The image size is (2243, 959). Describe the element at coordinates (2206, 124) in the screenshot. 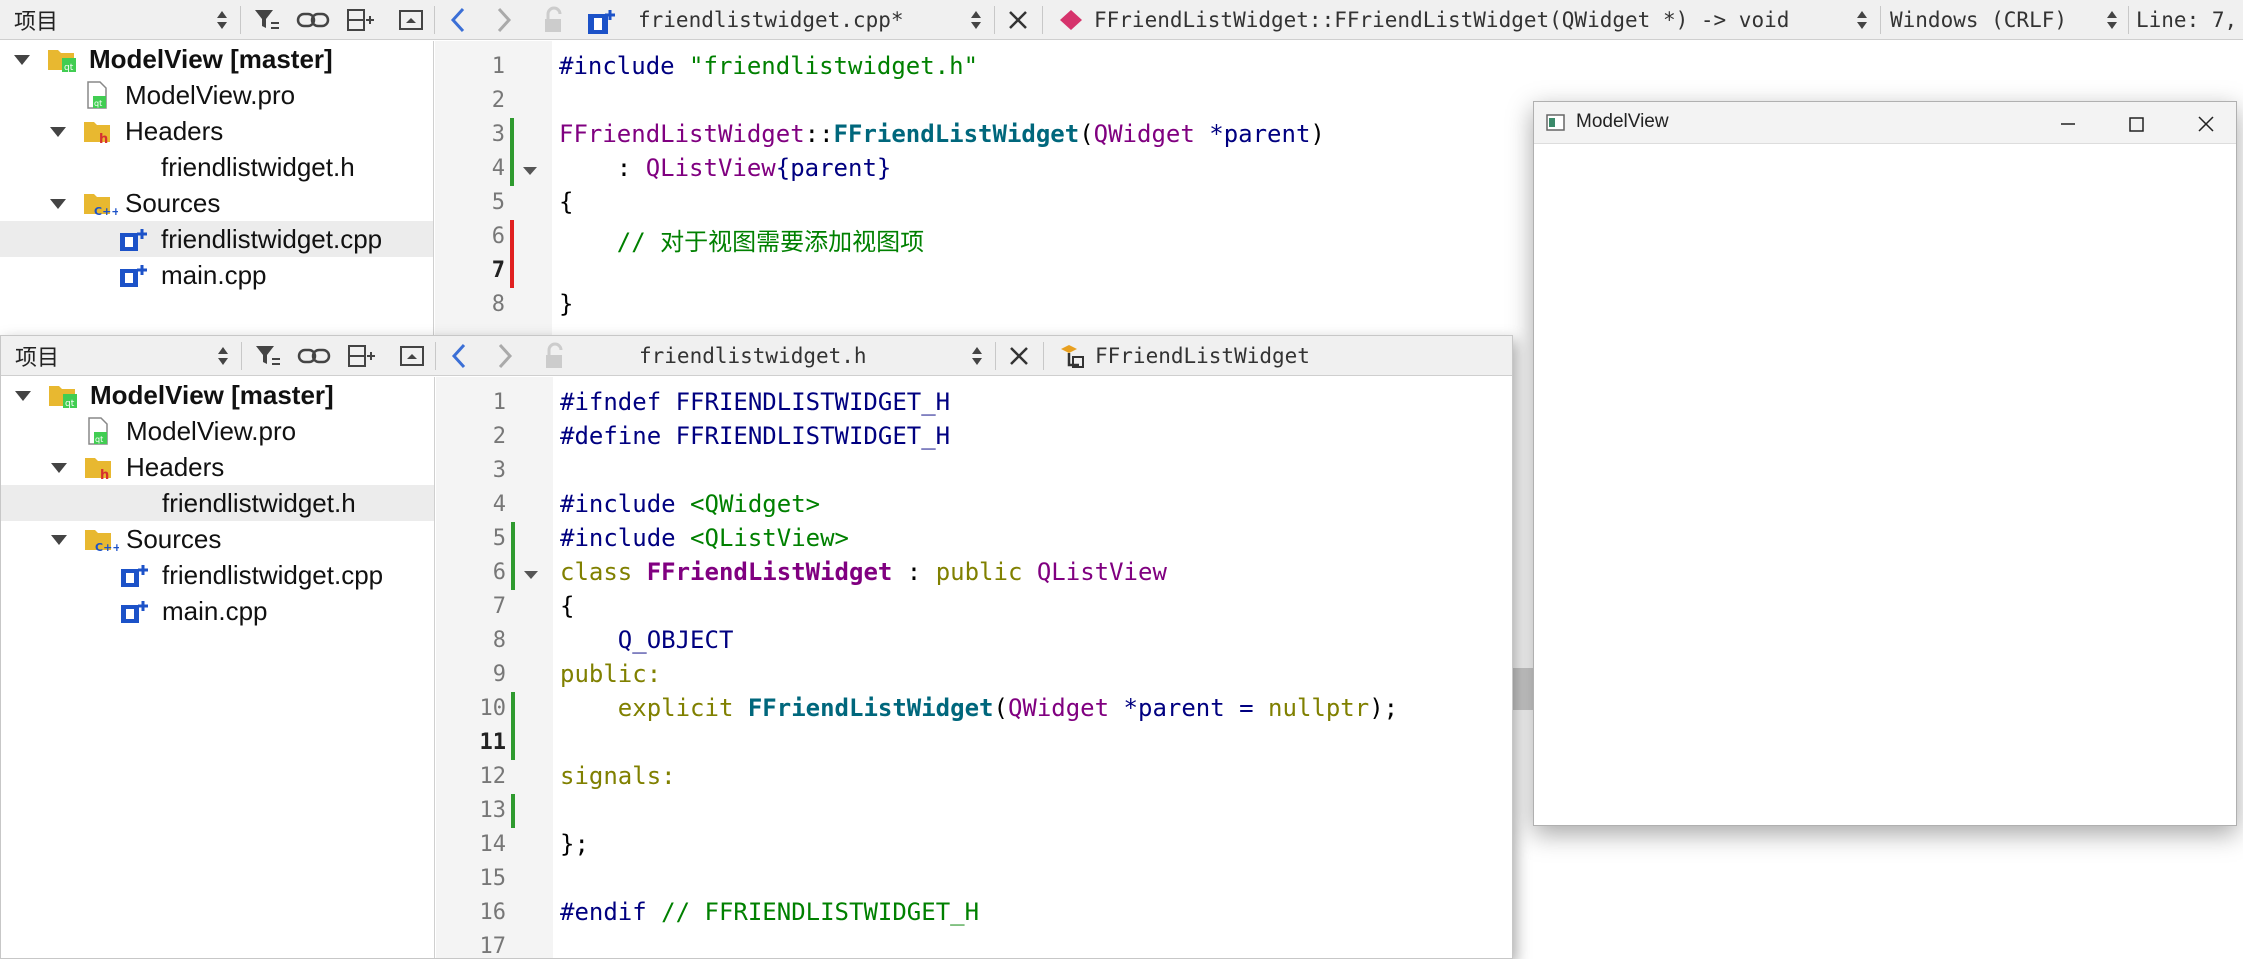

I see `close-icon` at that location.